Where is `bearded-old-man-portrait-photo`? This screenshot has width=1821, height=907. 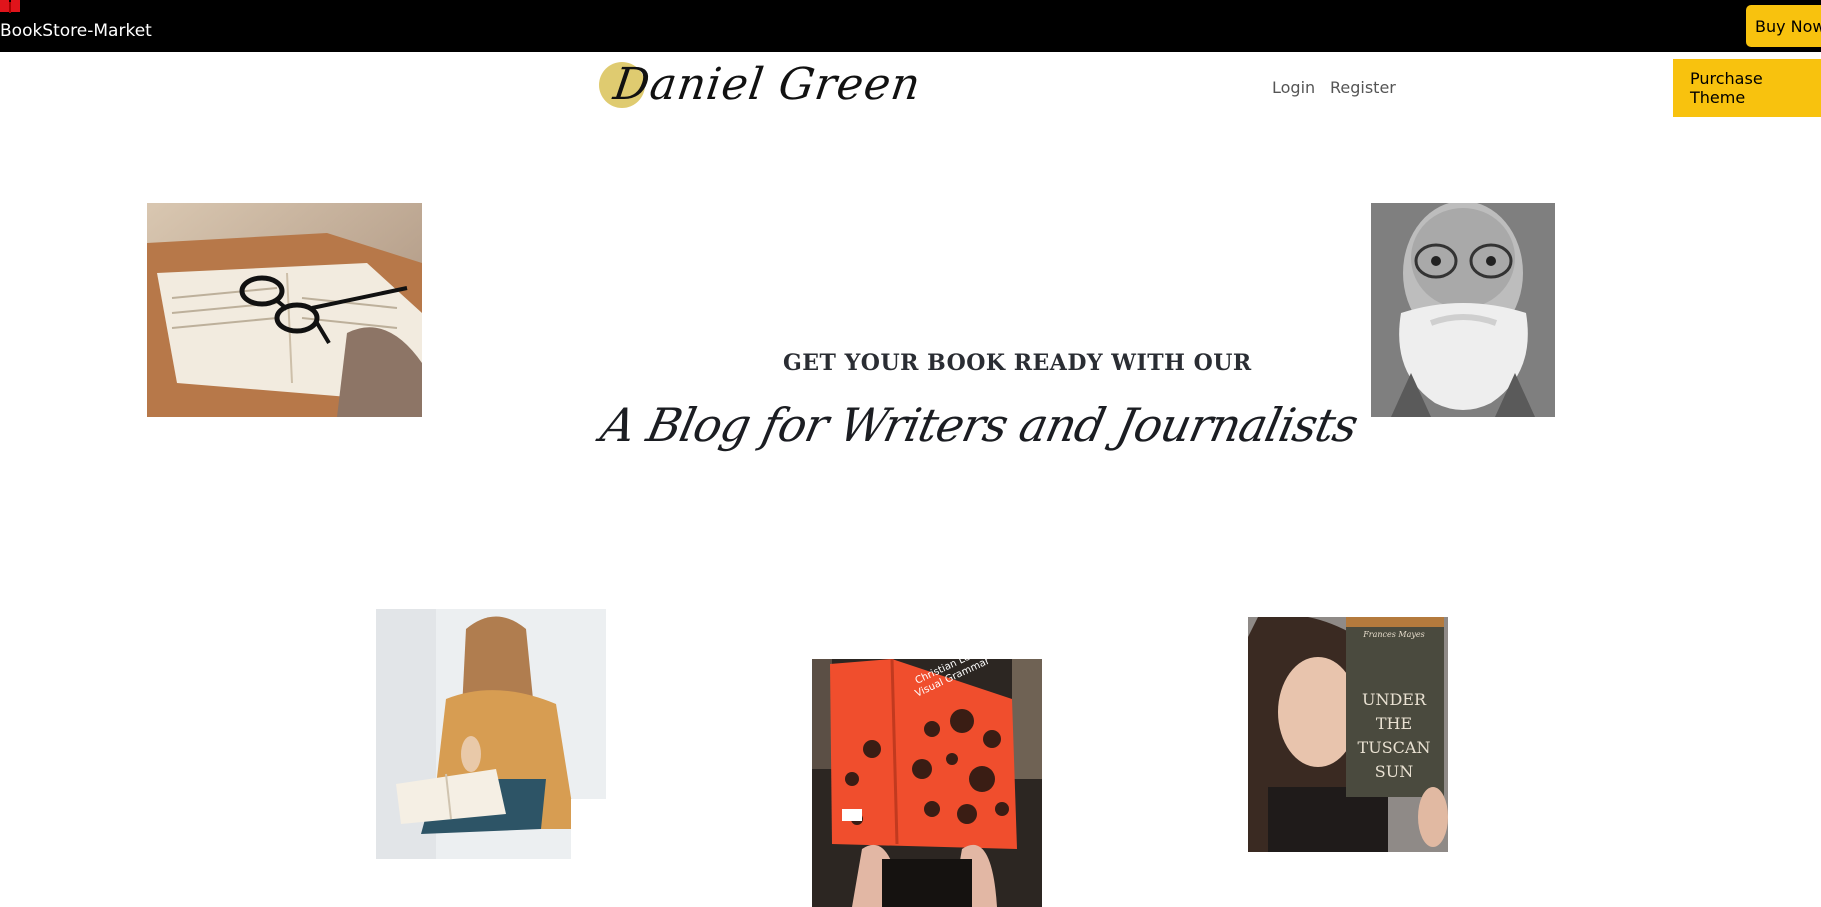
bearded-old-man-portrait-photo is located at coordinates (1463, 310).